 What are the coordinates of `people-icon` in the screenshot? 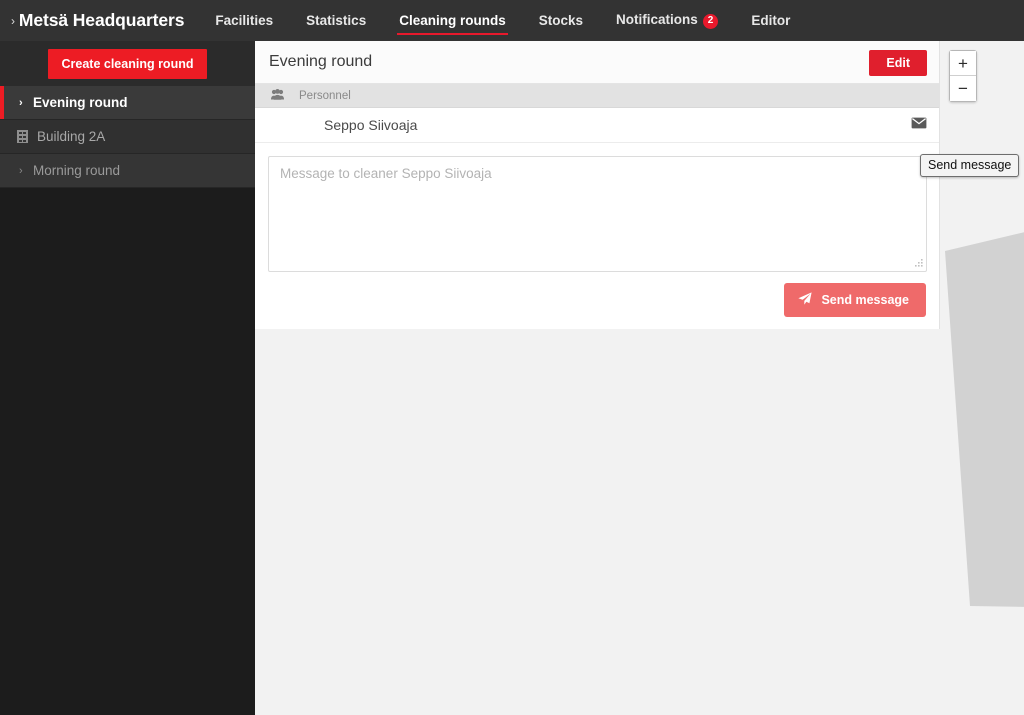 It's located at (277, 95).